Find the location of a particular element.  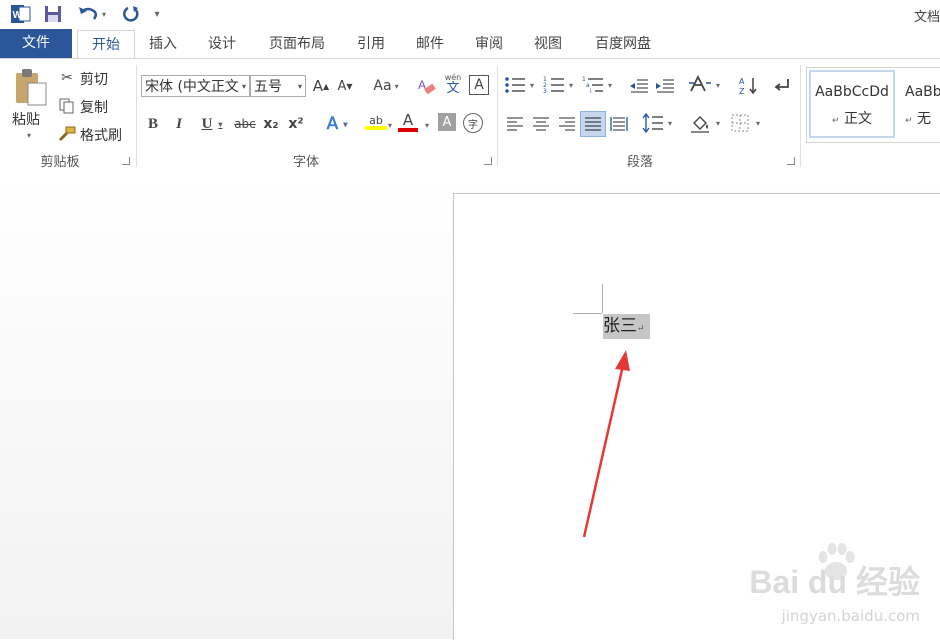

font-name-dropdown-icon: ▾ is located at coordinates (242, 86).